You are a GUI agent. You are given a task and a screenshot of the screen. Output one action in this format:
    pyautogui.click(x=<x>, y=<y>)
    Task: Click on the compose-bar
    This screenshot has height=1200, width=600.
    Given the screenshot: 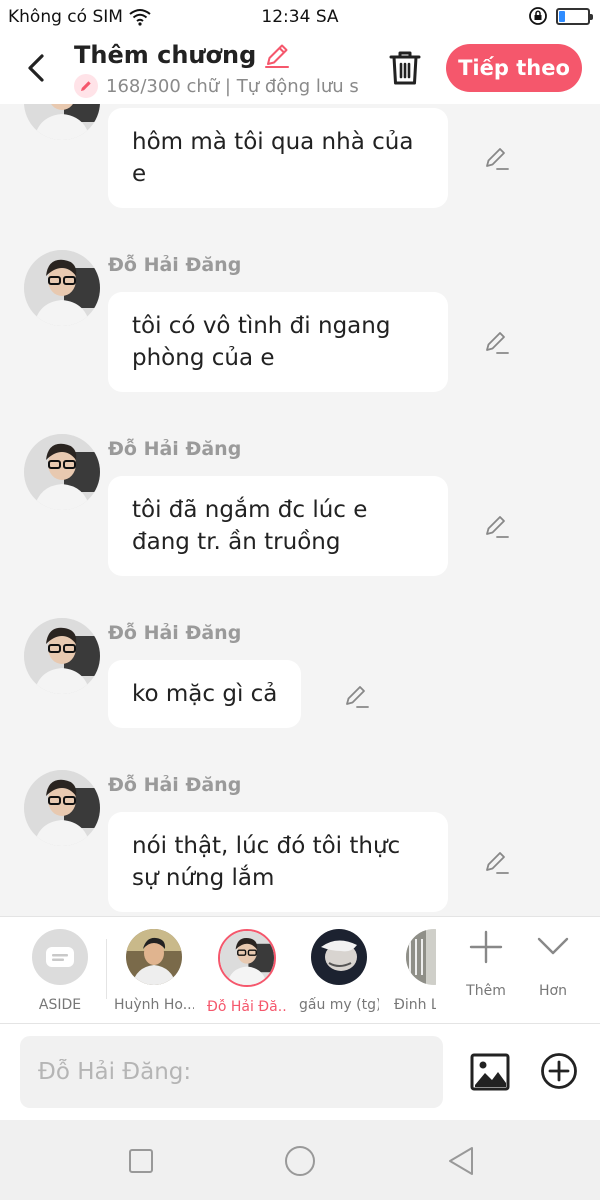 What is the action you would take?
    pyautogui.click(x=300, y=1072)
    